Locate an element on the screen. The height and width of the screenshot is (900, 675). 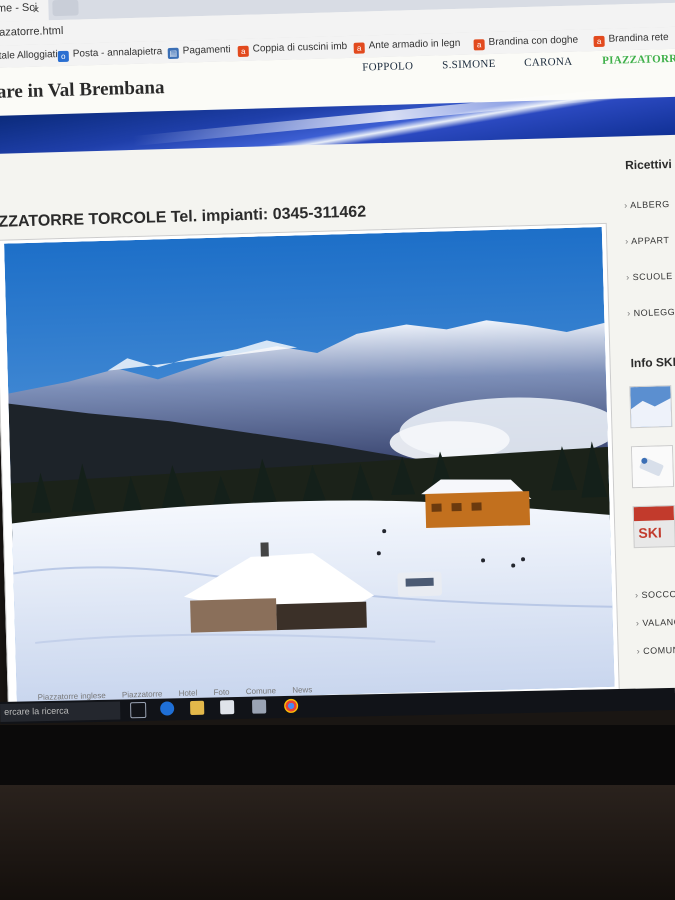
bookmark-brandina-rete: a Brandina rete is located at coordinates (631, 40).